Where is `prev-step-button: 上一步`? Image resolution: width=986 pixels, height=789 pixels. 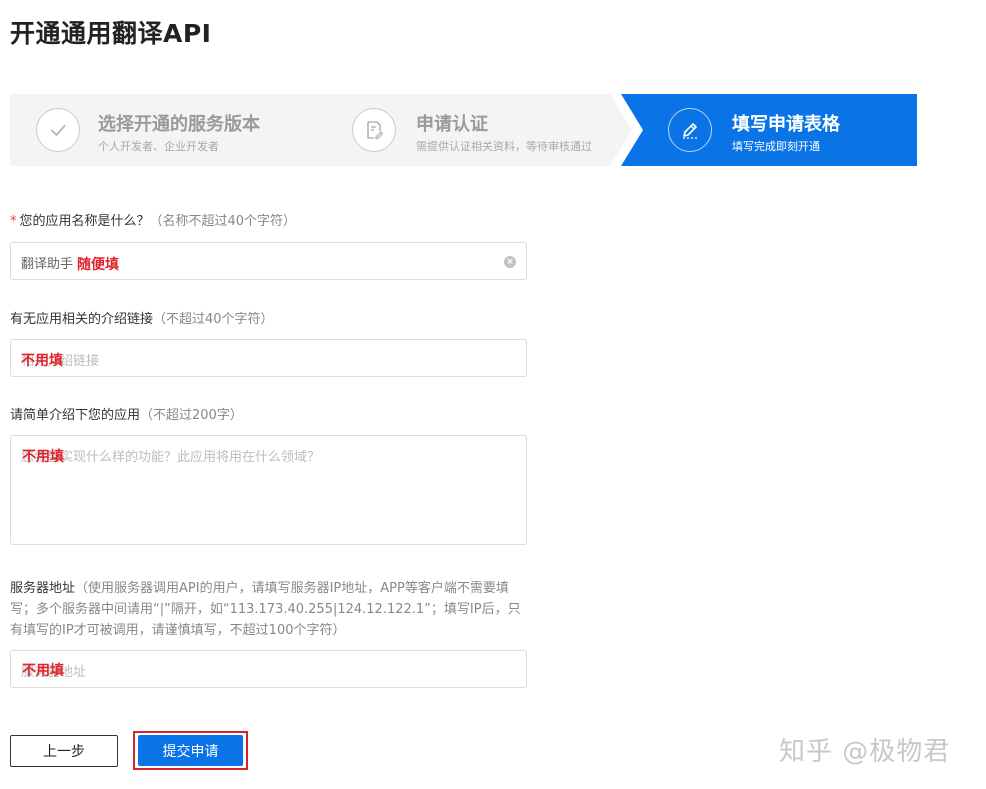
prev-step-button: 上一步 is located at coordinates (64, 751).